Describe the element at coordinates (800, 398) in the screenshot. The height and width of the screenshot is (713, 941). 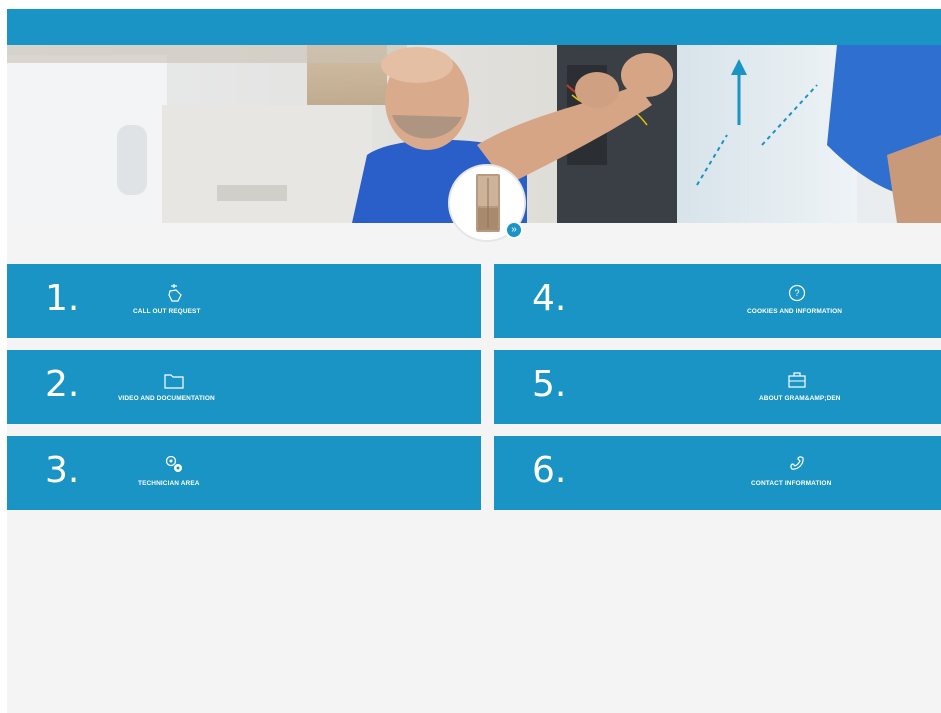
I see `tile-label: ABOUT GRAM&AMP;DEN` at that location.